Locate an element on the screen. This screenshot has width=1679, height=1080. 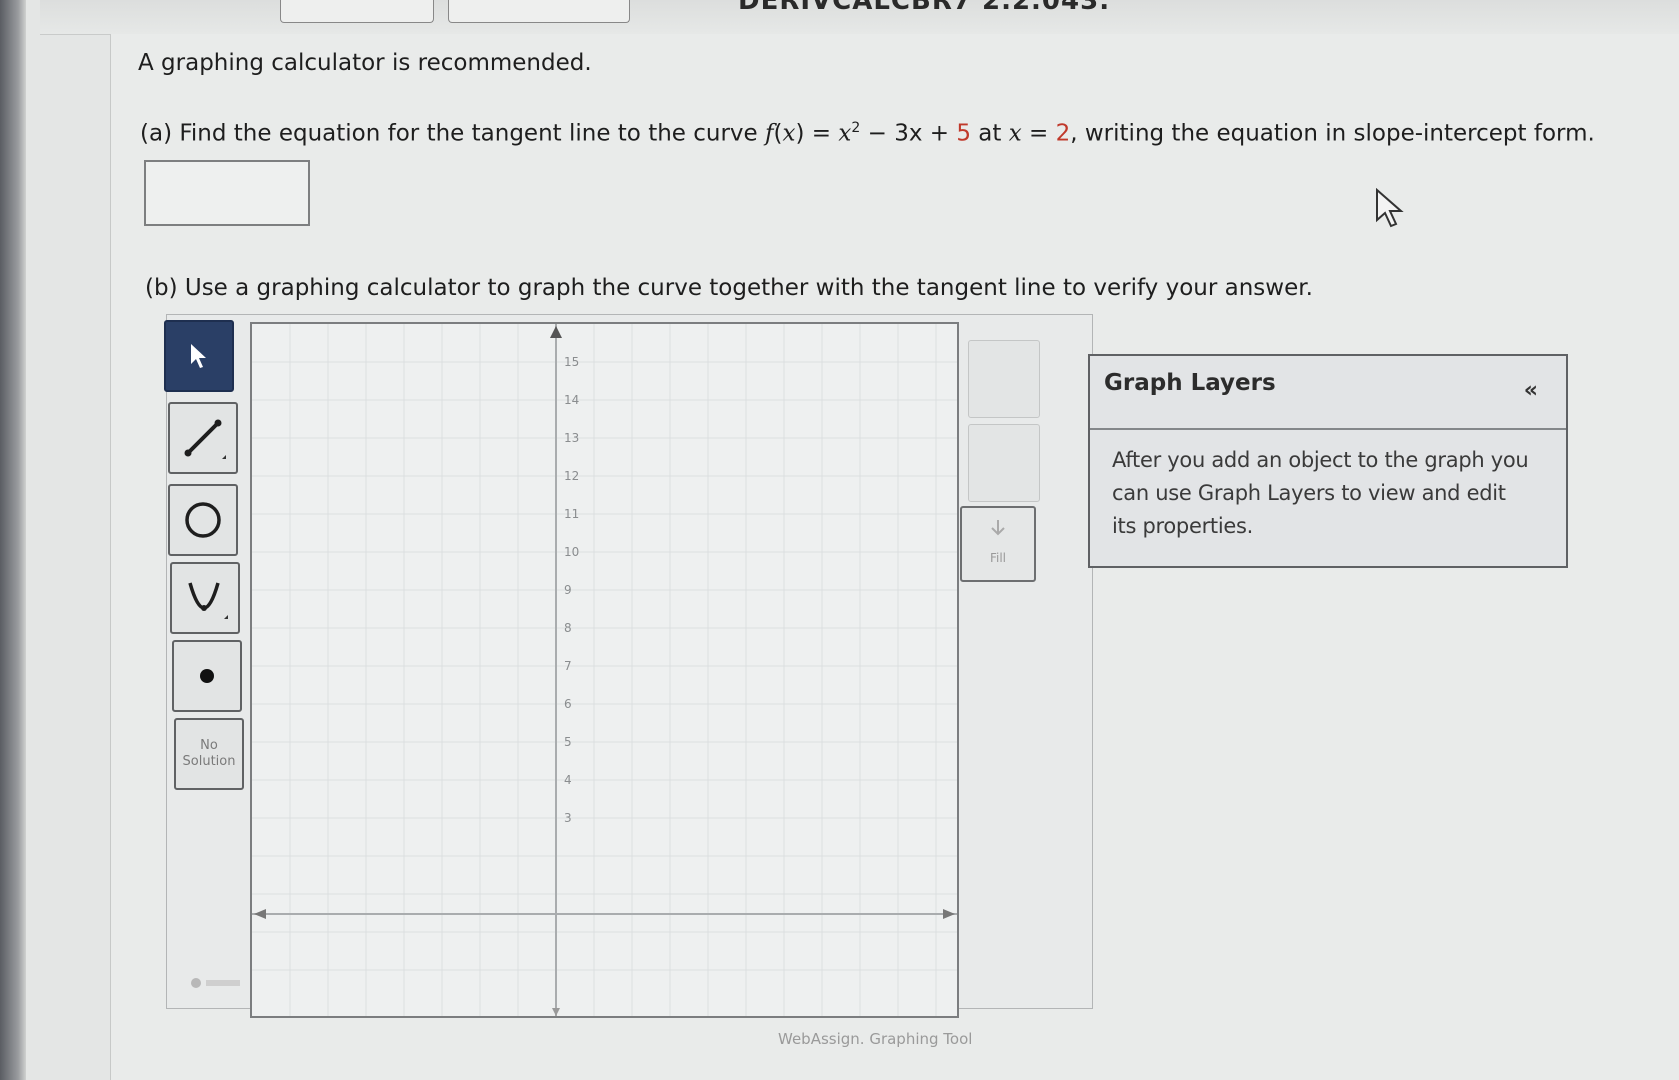
at-equals: = is located at coordinates (1038, 133).